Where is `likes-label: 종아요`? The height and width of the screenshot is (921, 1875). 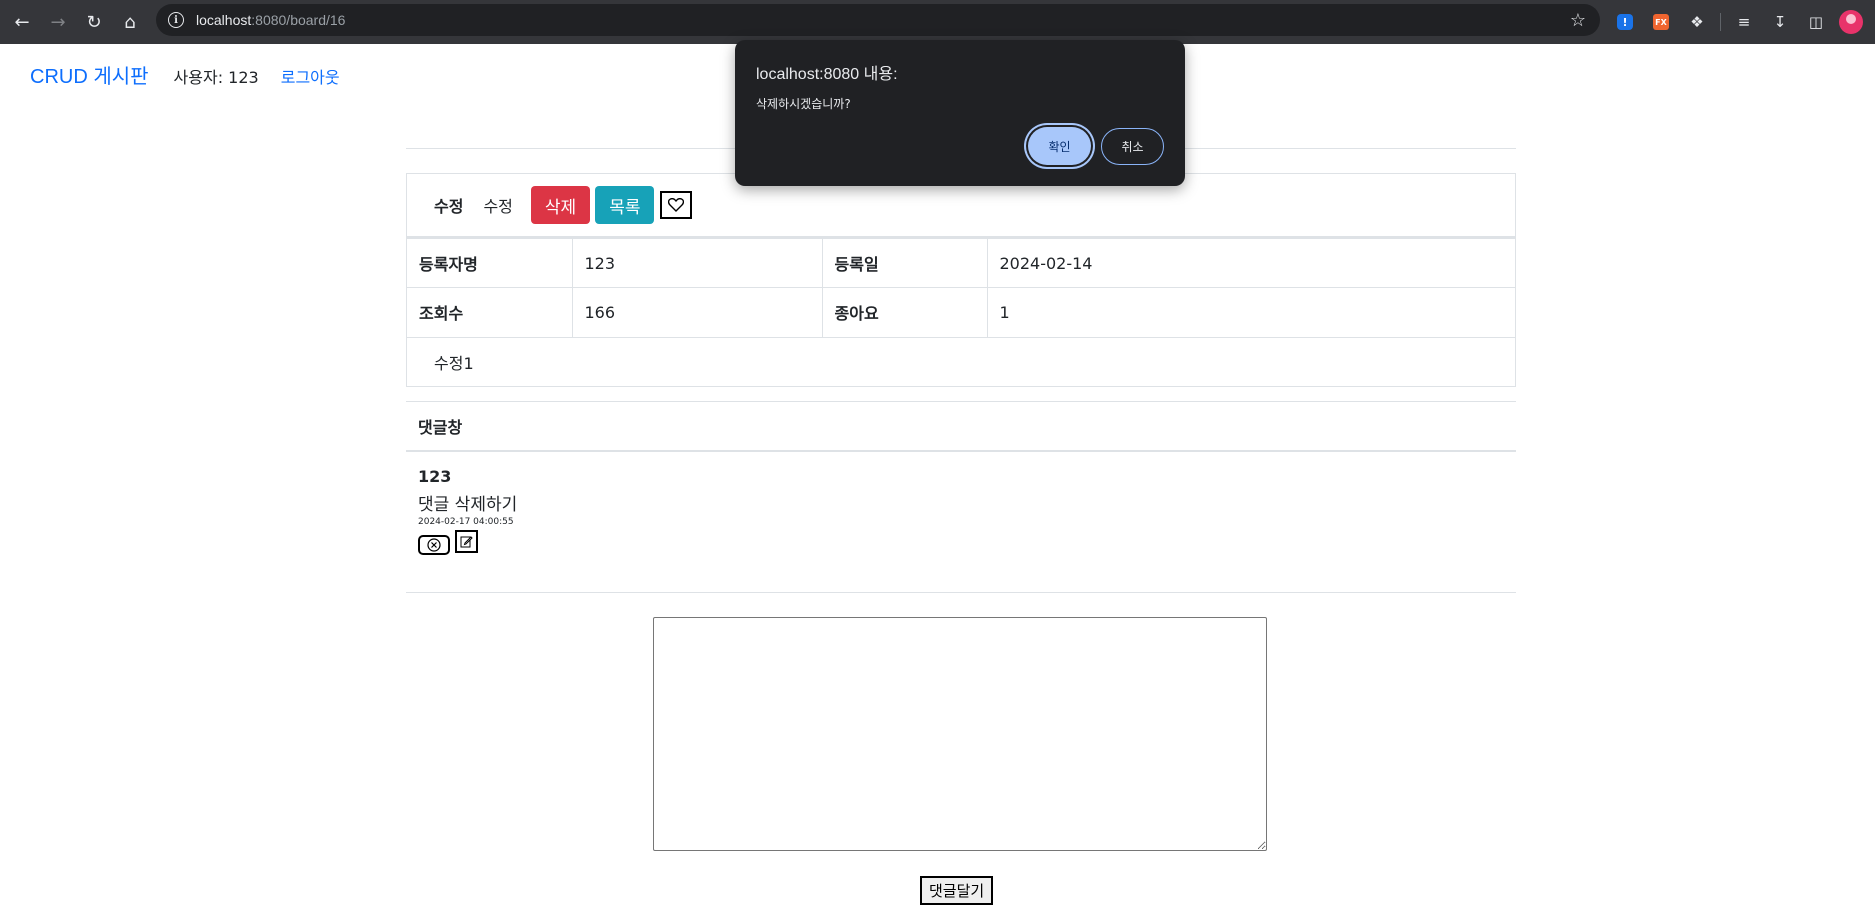 likes-label: 종아요 is located at coordinates (904, 312).